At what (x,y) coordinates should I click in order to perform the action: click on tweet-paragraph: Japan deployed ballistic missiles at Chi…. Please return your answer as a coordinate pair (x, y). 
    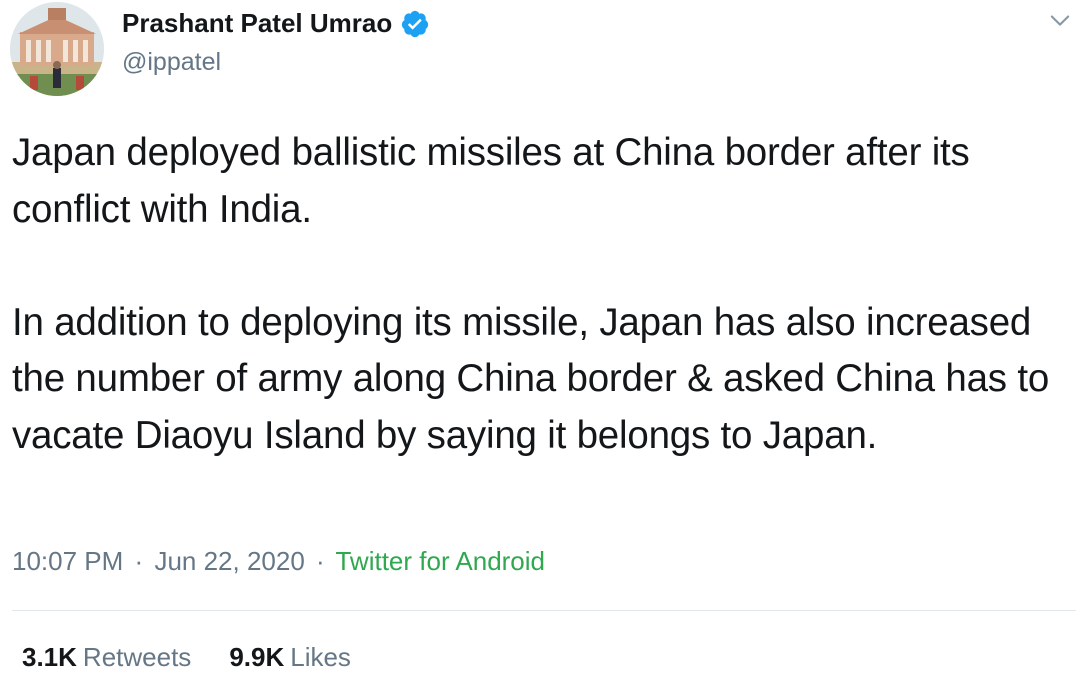
    Looking at the image, I should click on (491, 181).